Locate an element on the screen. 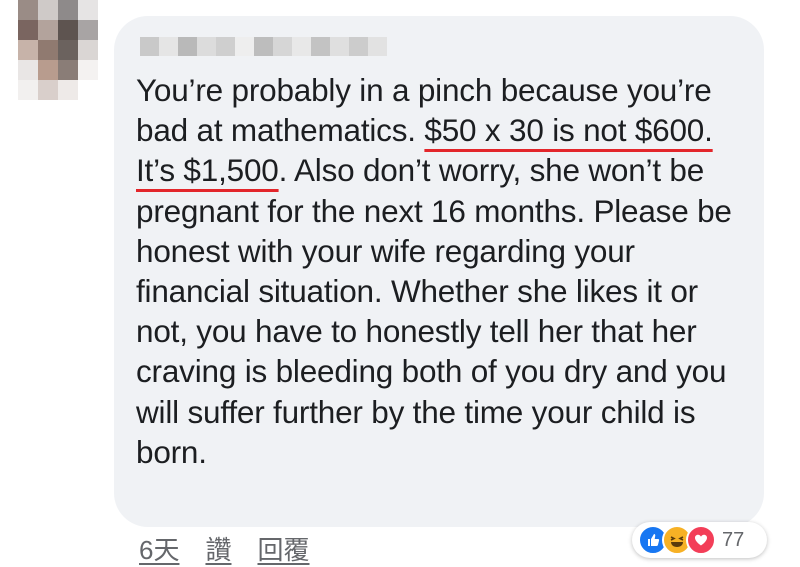  love-icon is located at coordinates (701, 540).